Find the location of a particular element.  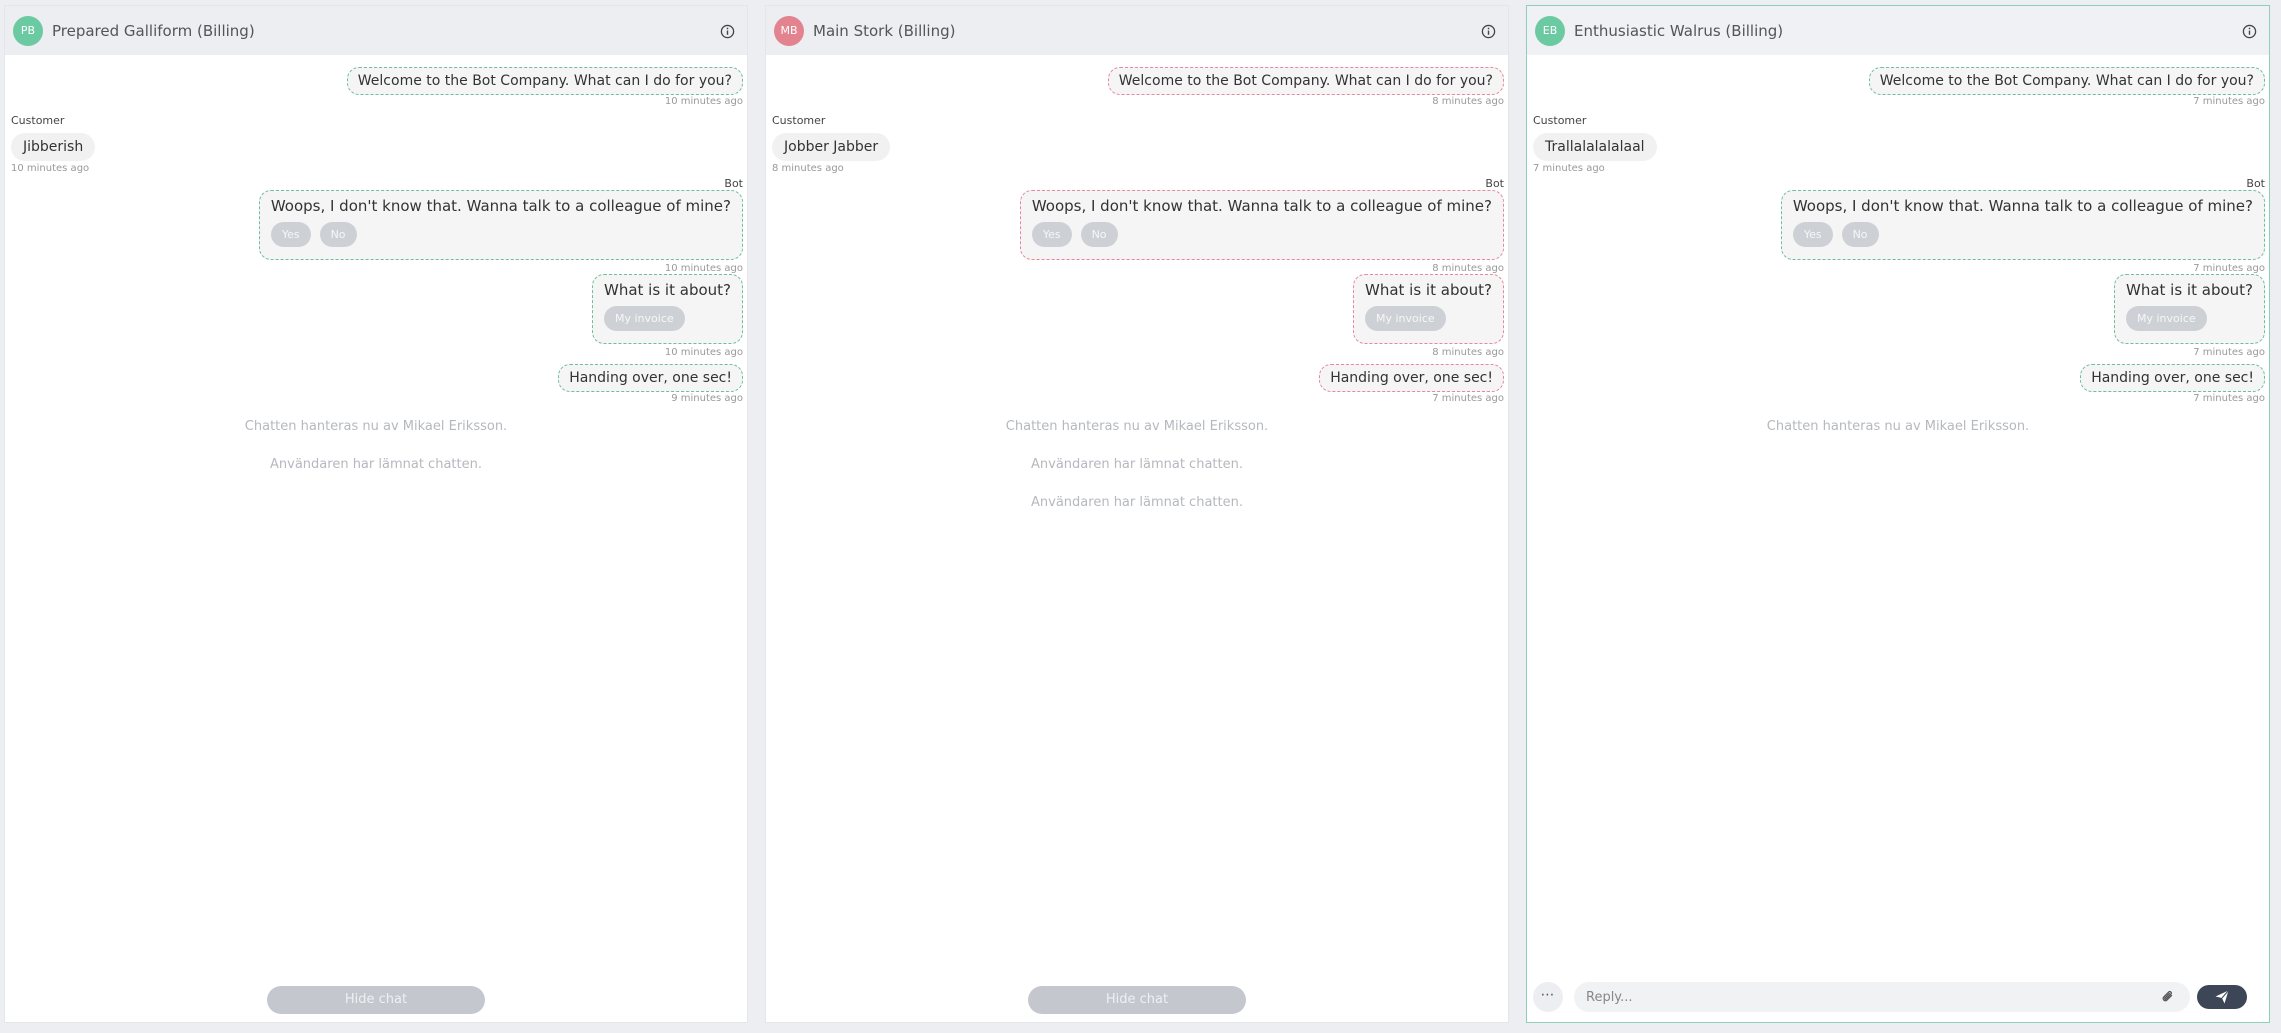

reply-input is located at coordinates (1882, 997).